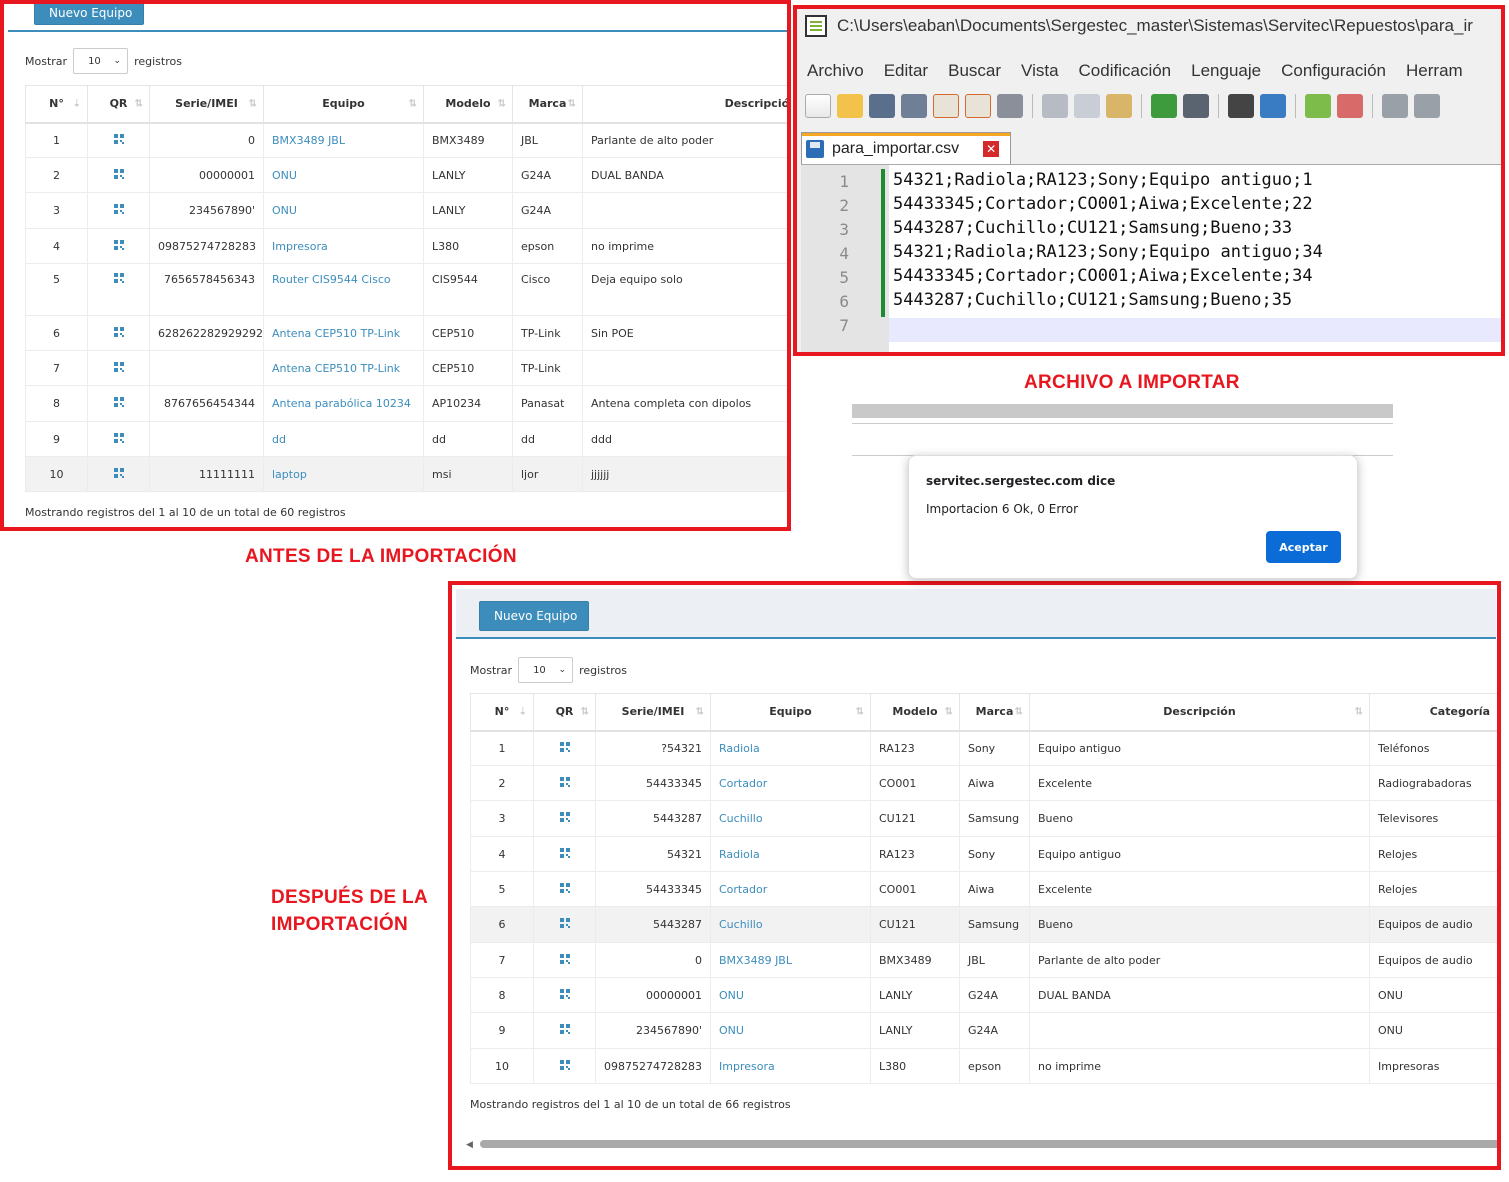  What do you see at coordinates (1010, 106) in the screenshot?
I see `print-icon` at bounding box center [1010, 106].